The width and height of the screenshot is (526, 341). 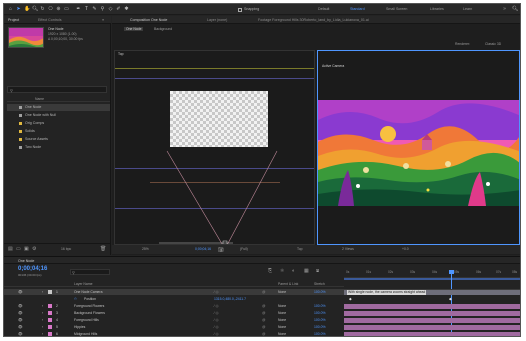 What do you see at coordinates (244, 249) in the screenshot?
I see `resolution-select: (Full)` at bounding box center [244, 249].